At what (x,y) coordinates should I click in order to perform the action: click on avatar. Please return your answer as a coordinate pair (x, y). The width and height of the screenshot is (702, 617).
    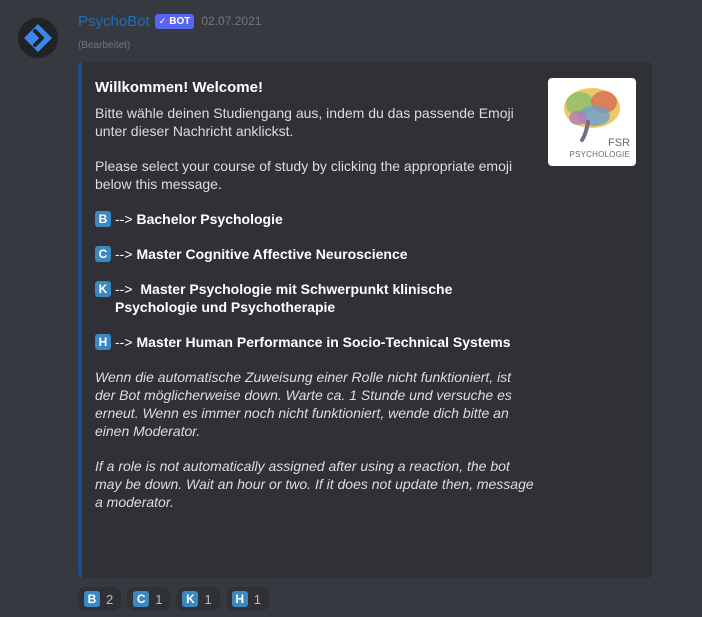
    Looking at the image, I should click on (38, 38).